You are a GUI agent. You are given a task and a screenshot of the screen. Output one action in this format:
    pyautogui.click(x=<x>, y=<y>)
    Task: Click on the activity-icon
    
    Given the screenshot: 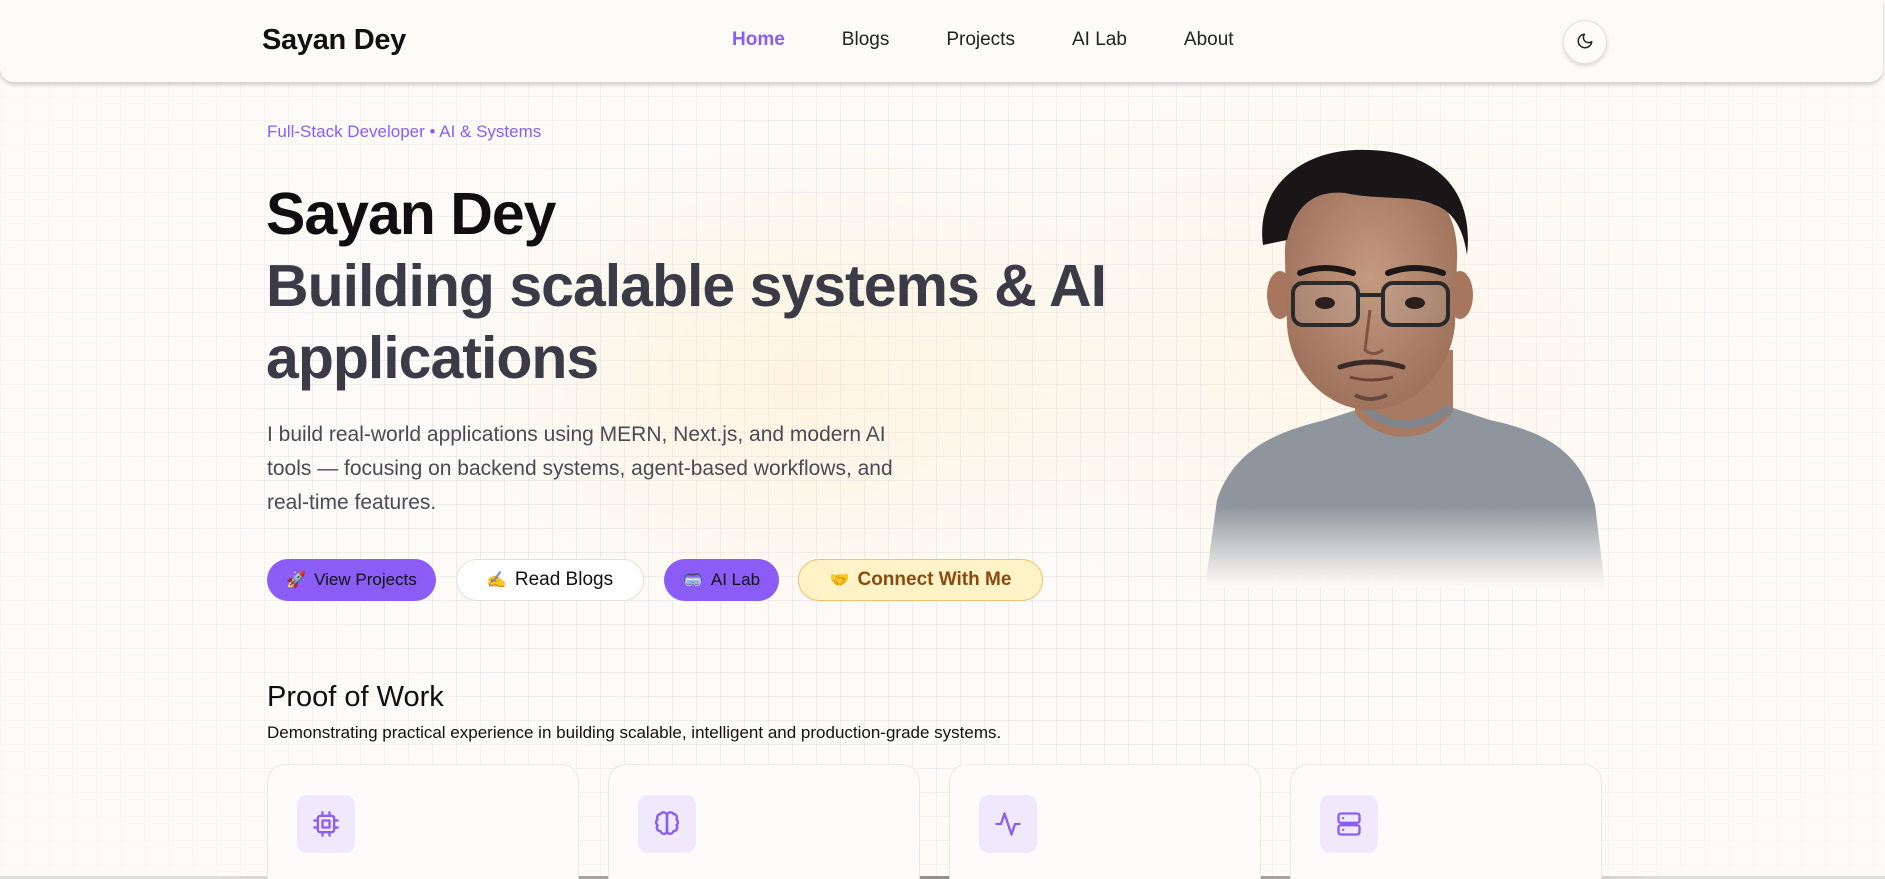 What is the action you would take?
    pyautogui.click(x=1008, y=824)
    